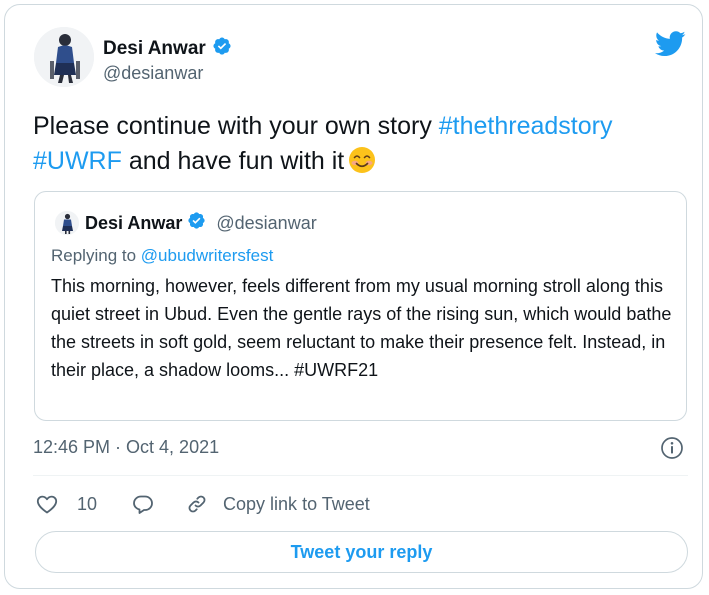  Describe the element at coordinates (360, 475) in the screenshot. I see `divider` at that location.